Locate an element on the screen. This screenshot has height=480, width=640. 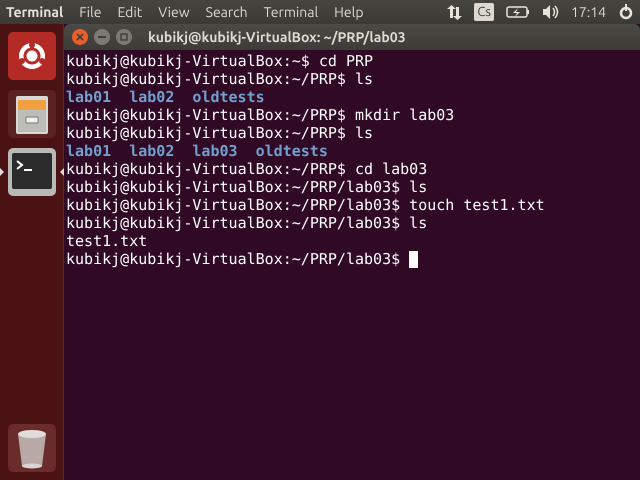
trash-icon is located at coordinates (32, 448).